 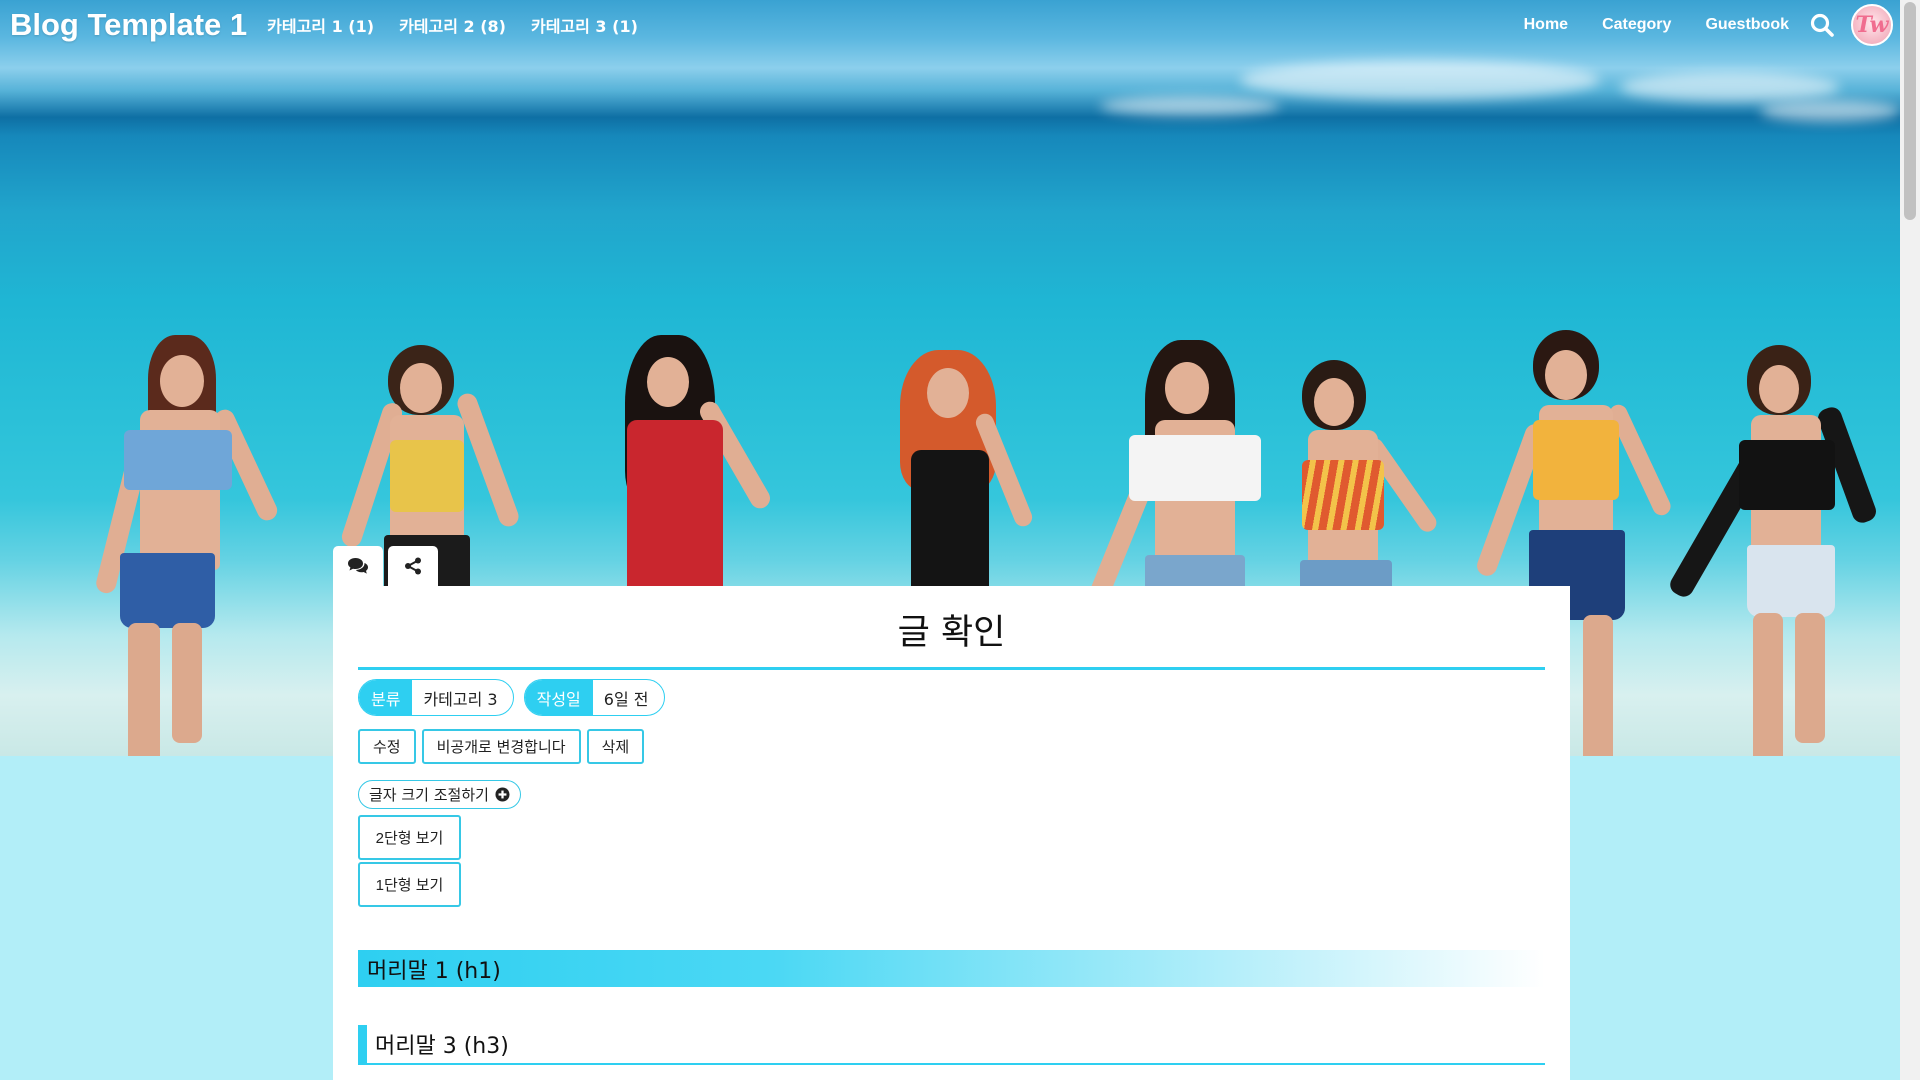 I want to click on category-link-3: 카테고리 3 (1), so click(x=584, y=25).